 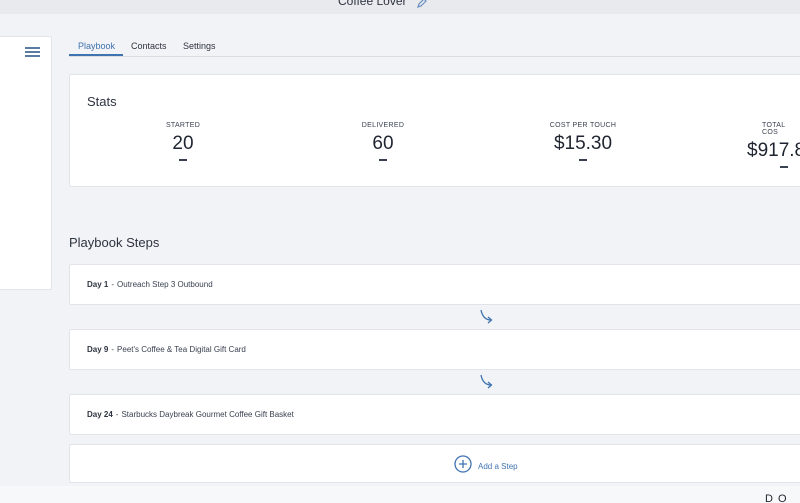 I want to click on plus-circle-icon, so click(x=463, y=466).